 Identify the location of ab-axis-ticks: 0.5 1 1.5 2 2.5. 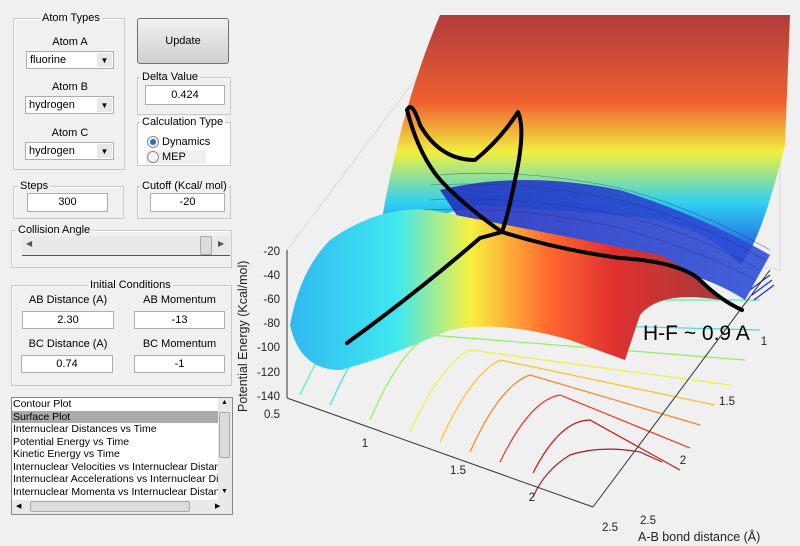
(441, 471).